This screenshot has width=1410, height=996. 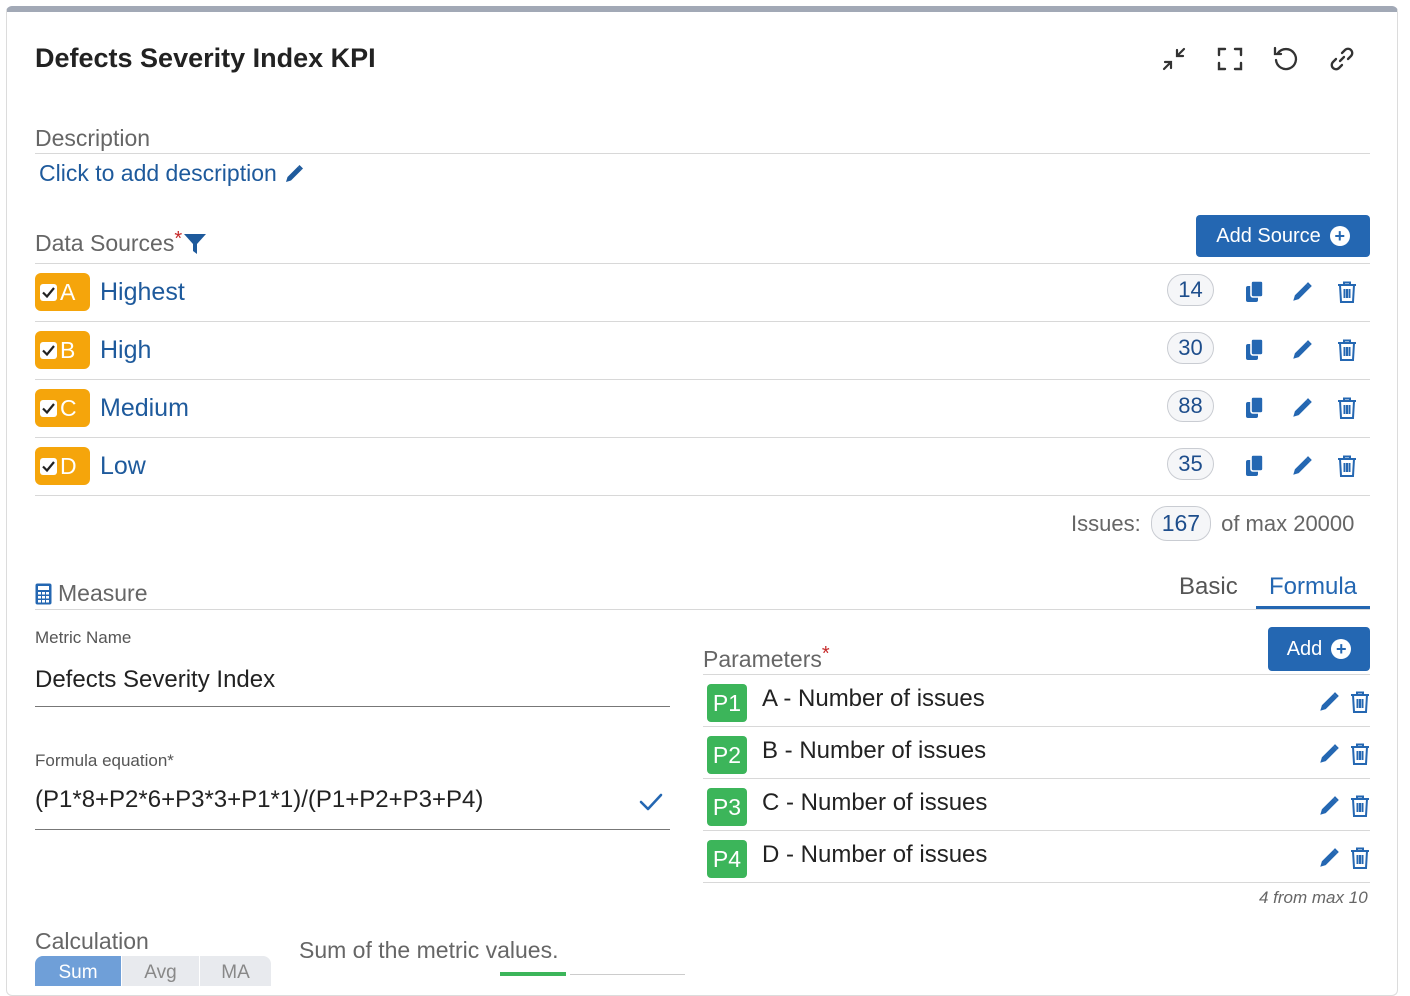 What do you see at coordinates (1313, 897) in the screenshot?
I see `parameters-count-note: 4 from max 10` at bounding box center [1313, 897].